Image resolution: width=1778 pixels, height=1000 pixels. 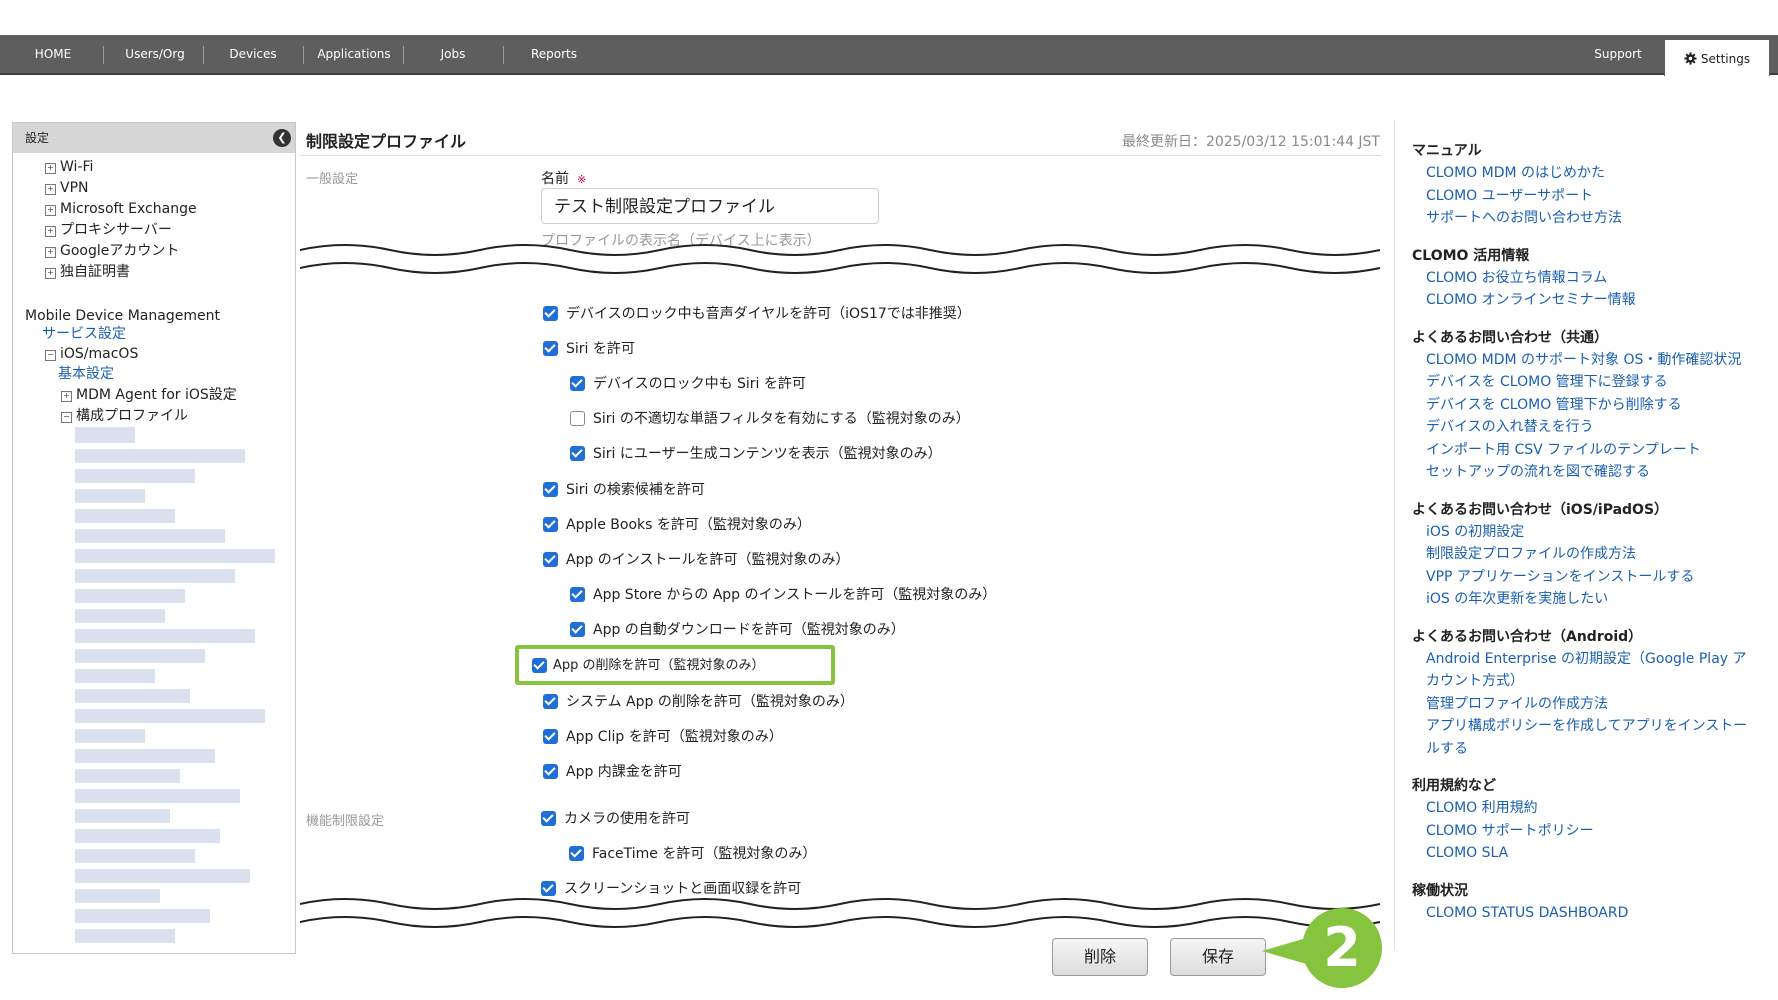 I want to click on help-link: iOS の初期設定, so click(x=1475, y=532).